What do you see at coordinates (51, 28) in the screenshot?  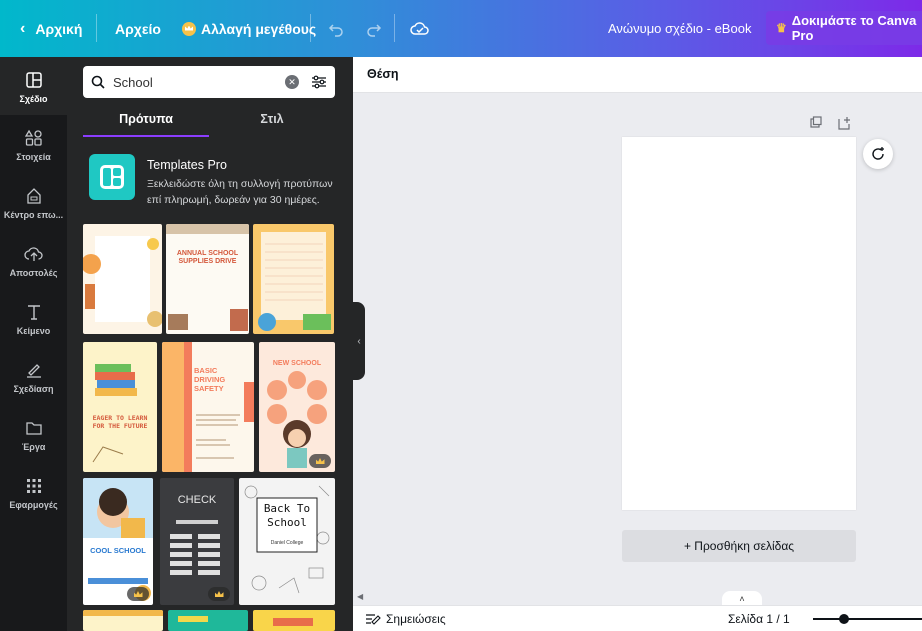 I see `home-button: ‹ Αρχική` at bounding box center [51, 28].